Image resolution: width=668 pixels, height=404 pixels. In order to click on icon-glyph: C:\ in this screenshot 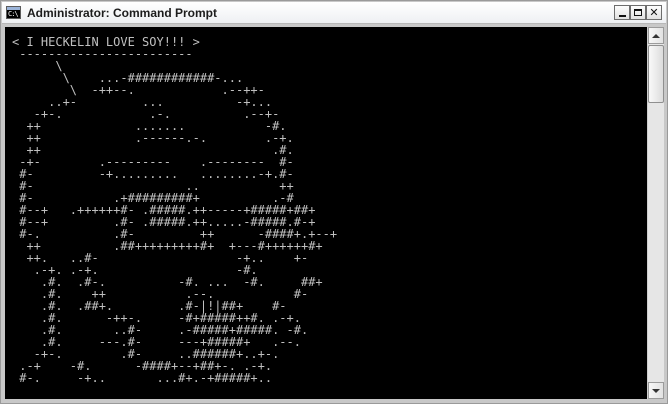, I will do `click(13, 14)`.